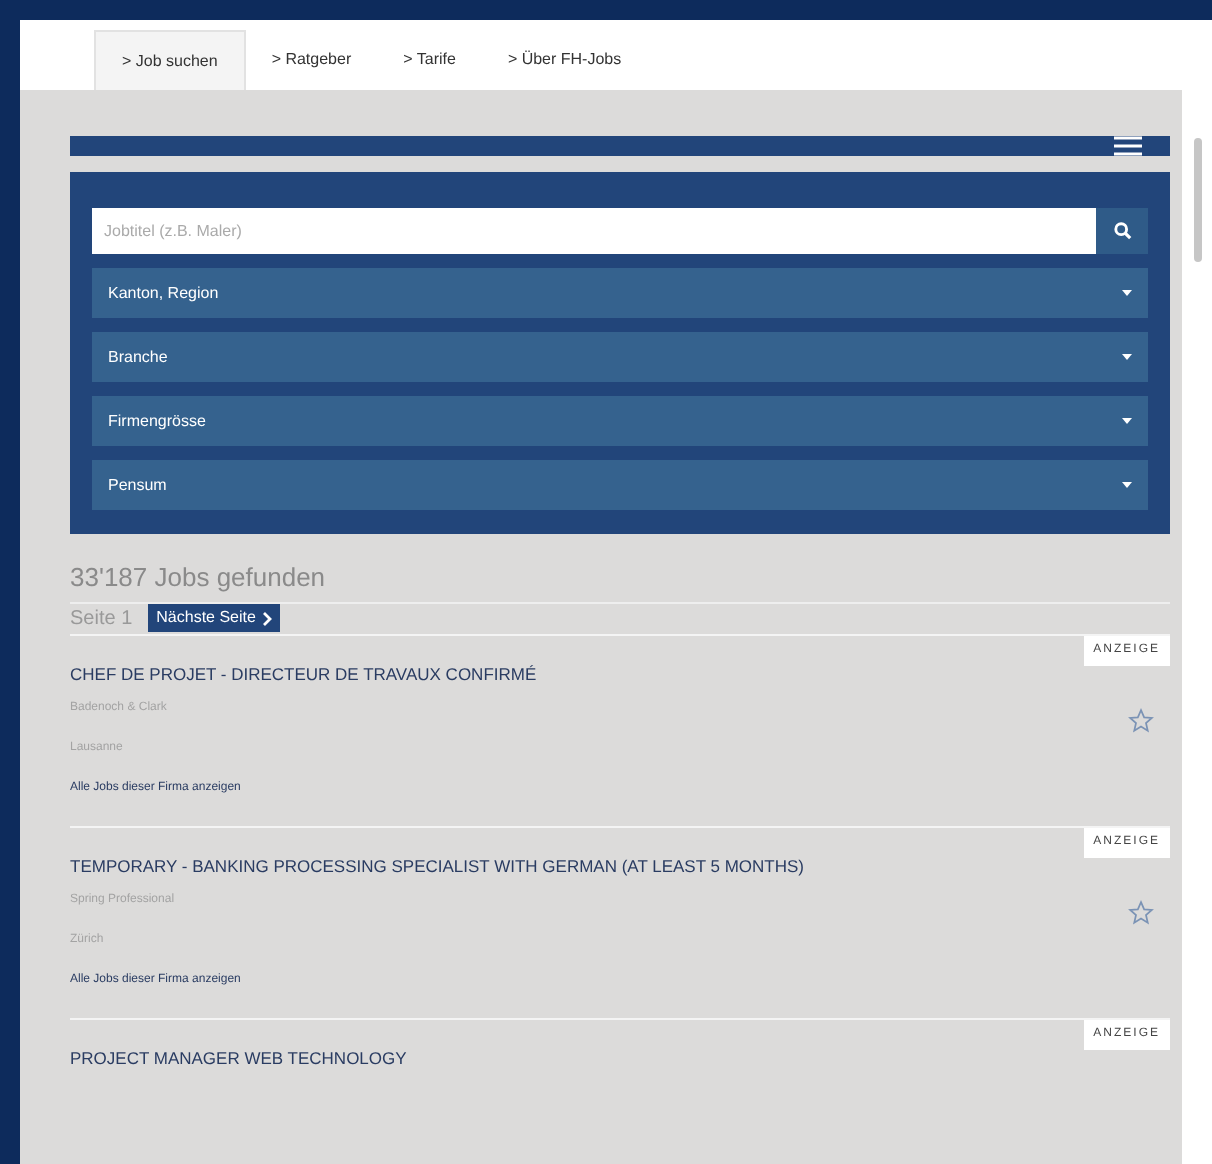 The height and width of the screenshot is (1164, 1212). I want to click on filter-dropdown: Branche, so click(620, 357).